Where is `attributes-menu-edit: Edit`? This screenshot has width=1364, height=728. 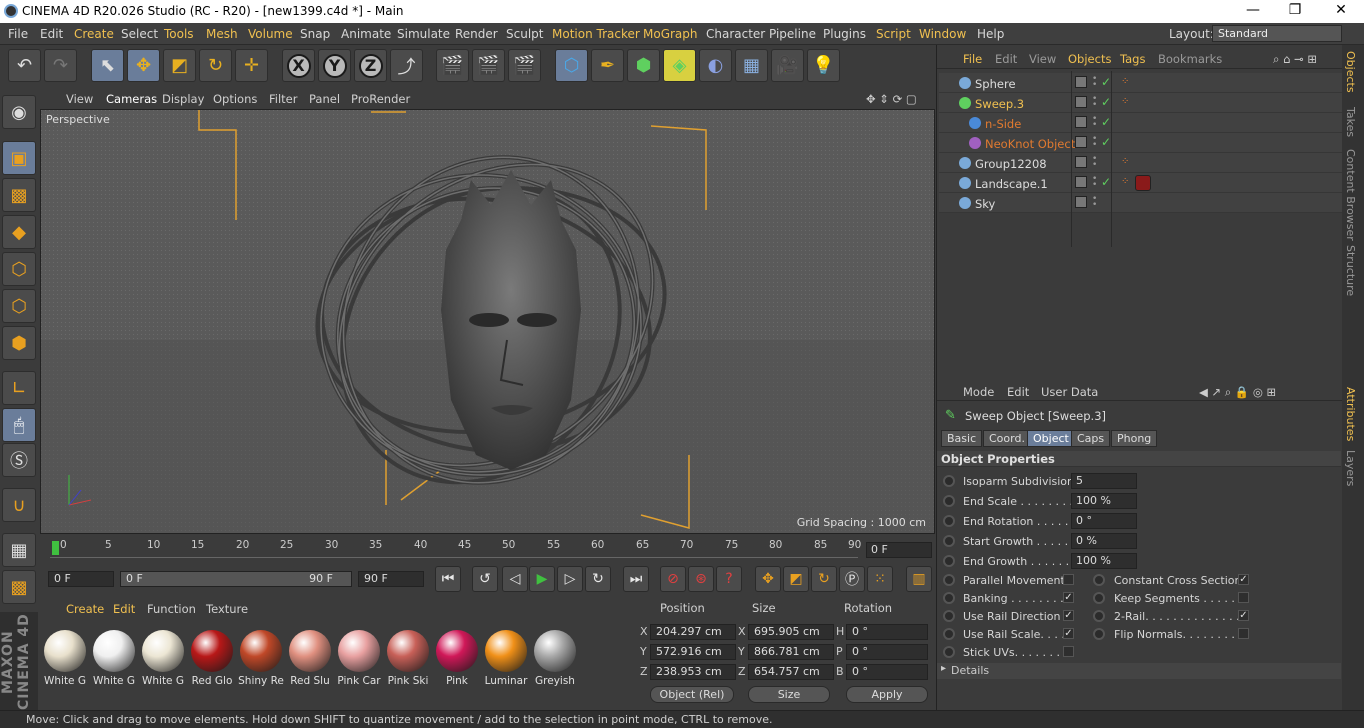 attributes-menu-edit: Edit is located at coordinates (1018, 392).